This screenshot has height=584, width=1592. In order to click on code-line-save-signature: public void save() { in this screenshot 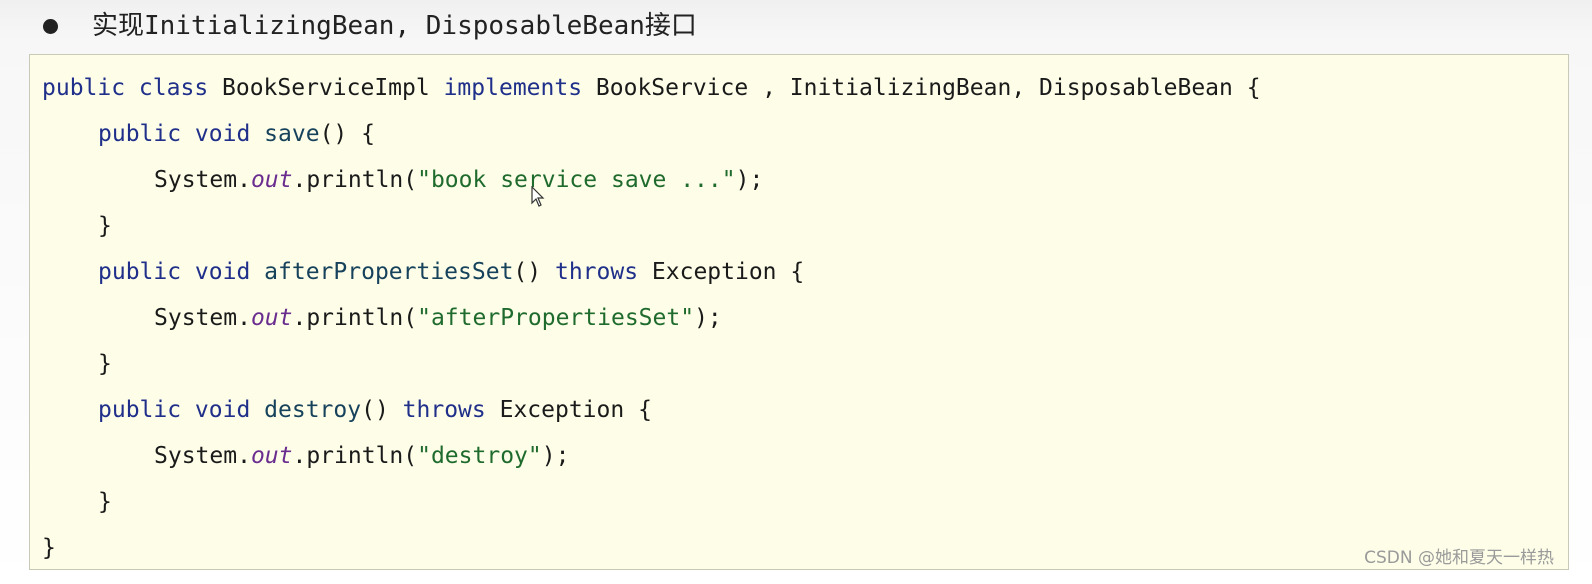, I will do `click(208, 134)`.